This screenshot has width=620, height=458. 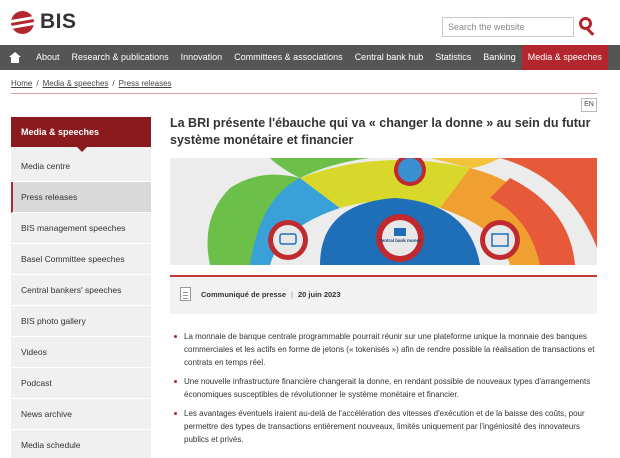 I want to click on sidebar-item-media-centre: Media centre, so click(x=81, y=166).